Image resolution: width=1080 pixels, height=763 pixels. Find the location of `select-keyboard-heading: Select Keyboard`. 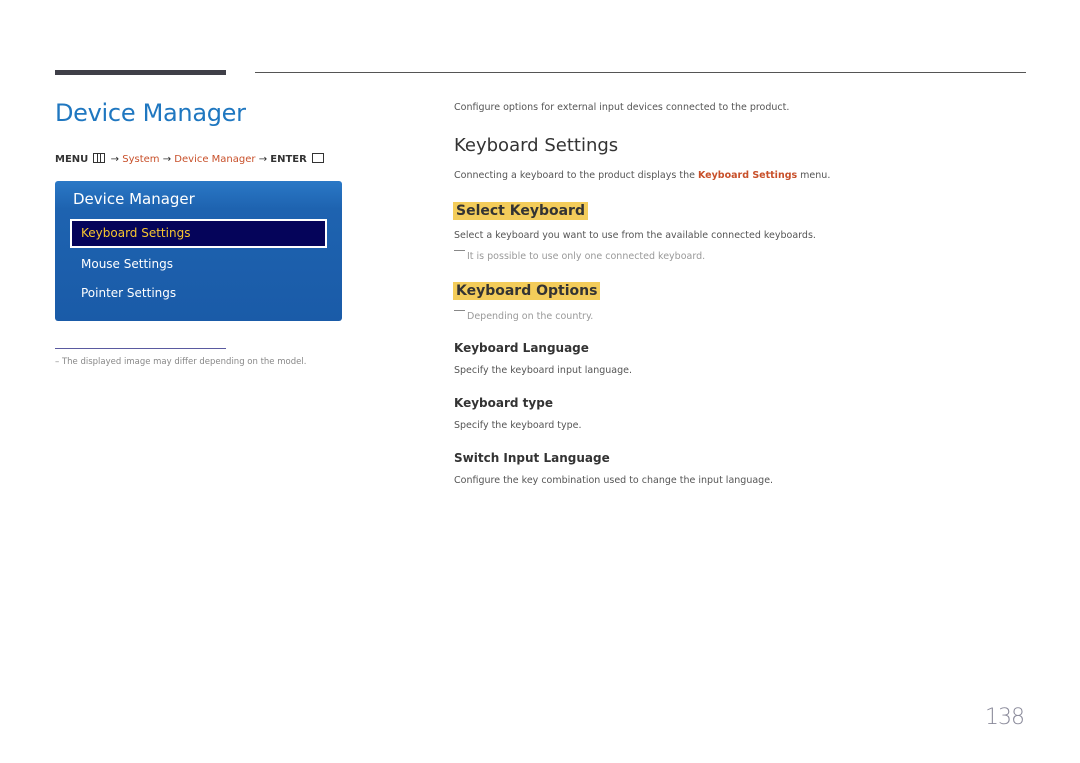

select-keyboard-heading: Select Keyboard is located at coordinates (520, 210).